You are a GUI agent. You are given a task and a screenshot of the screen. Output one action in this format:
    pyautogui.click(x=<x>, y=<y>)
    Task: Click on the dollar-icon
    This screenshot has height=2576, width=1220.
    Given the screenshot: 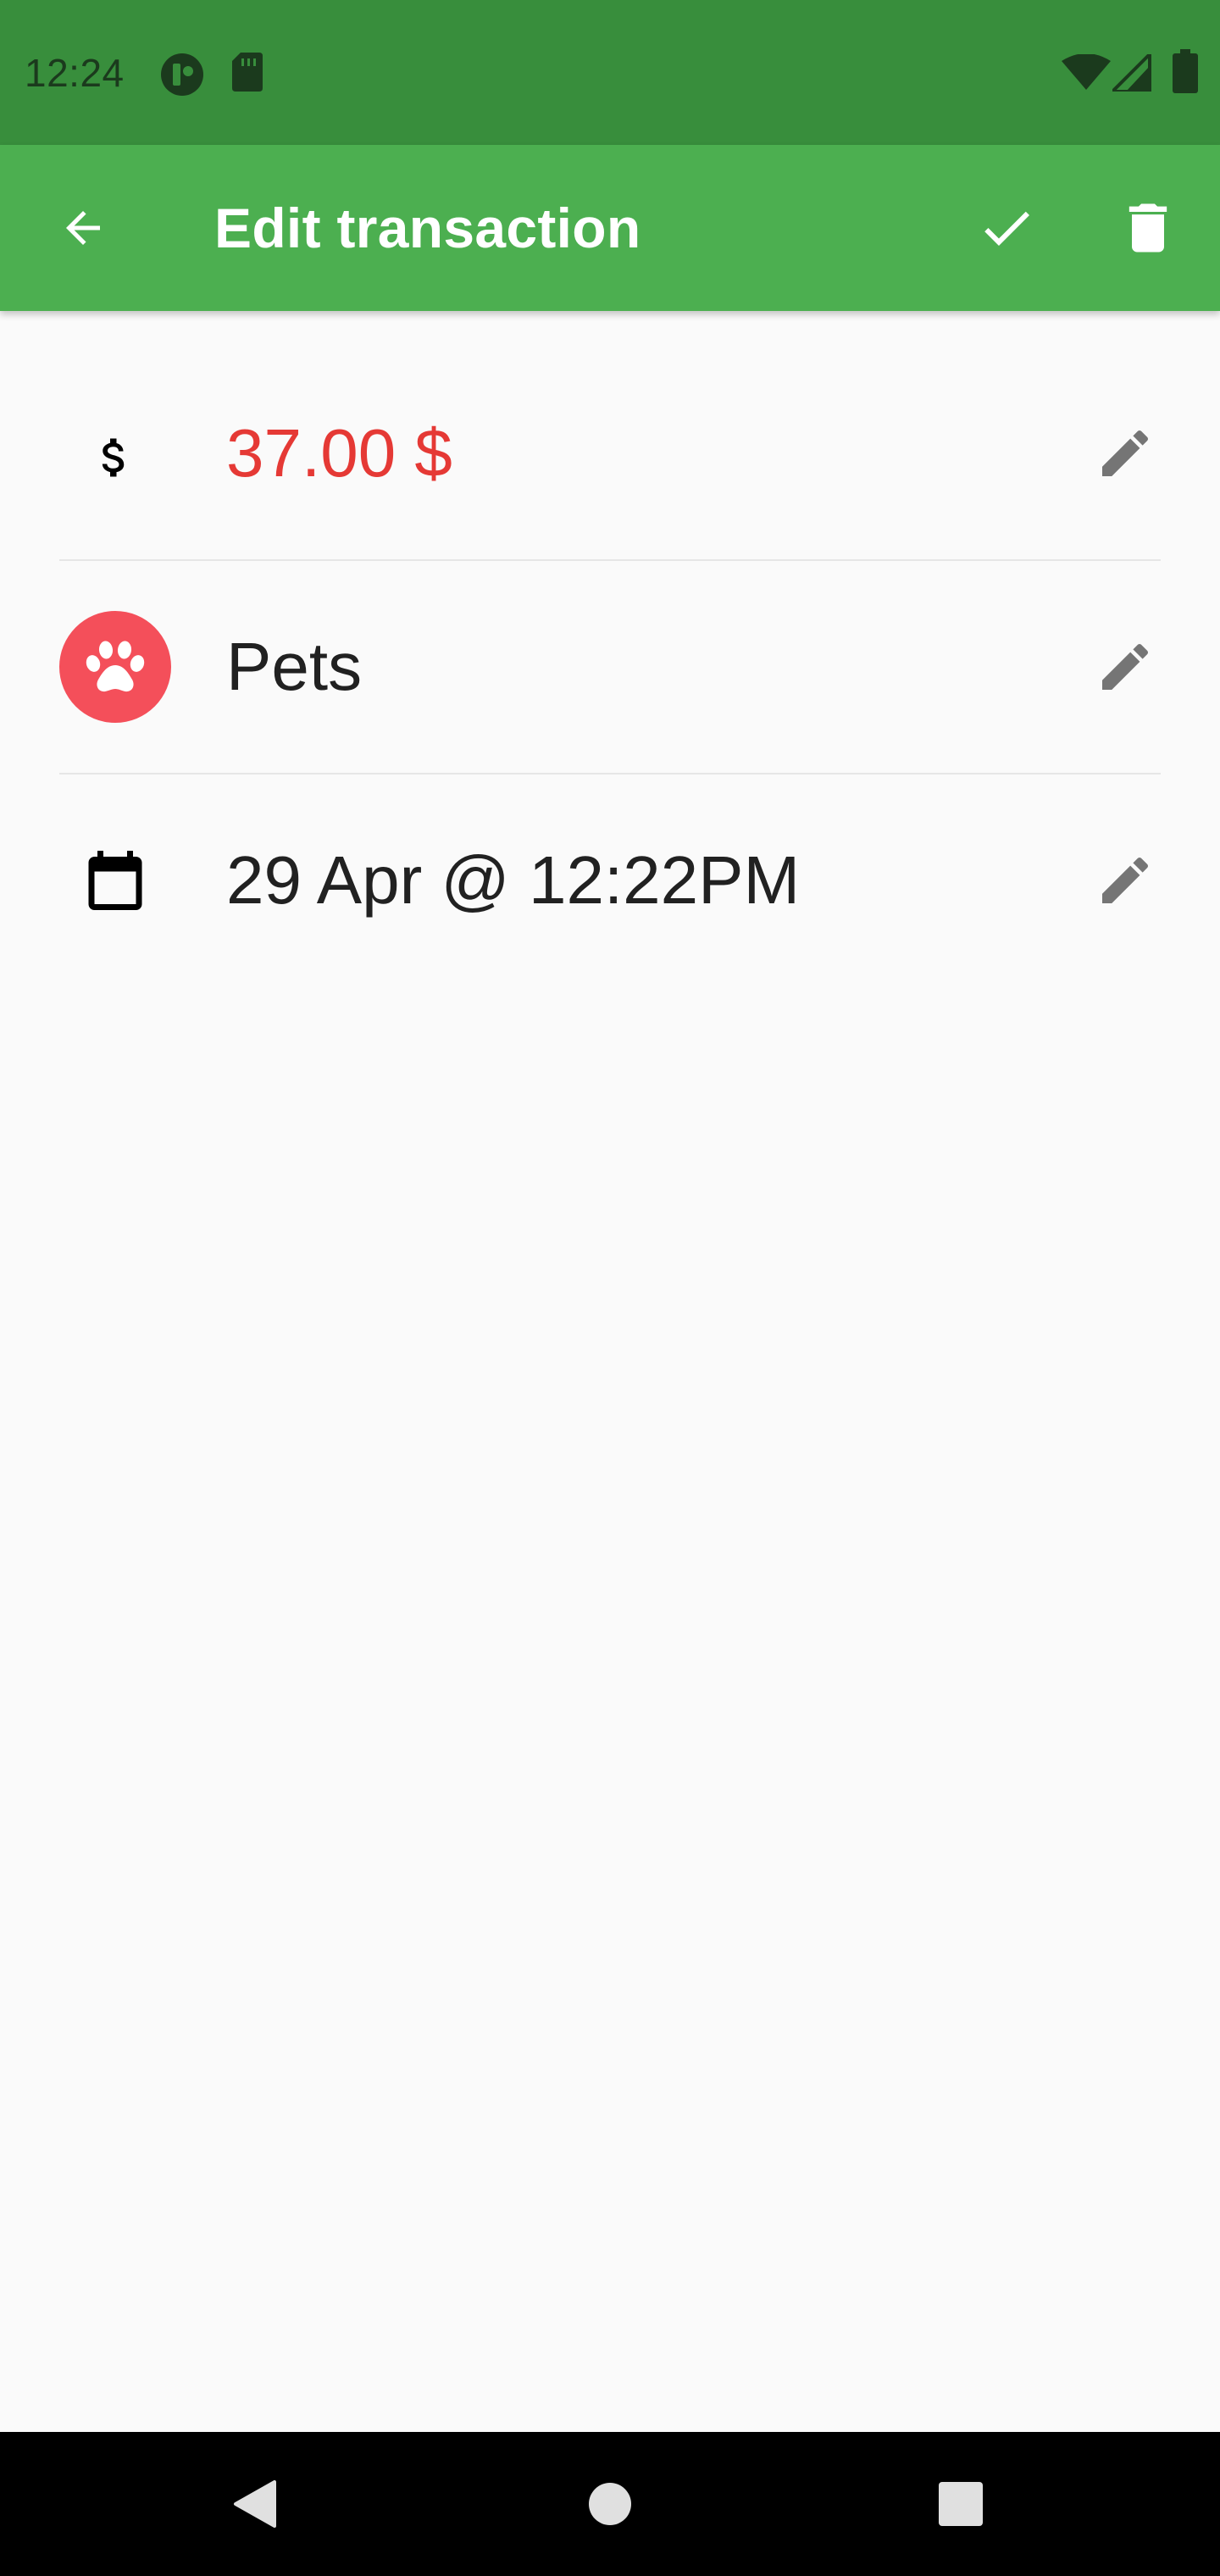 What is the action you would take?
    pyautogui.click(x=114, y=457)
    